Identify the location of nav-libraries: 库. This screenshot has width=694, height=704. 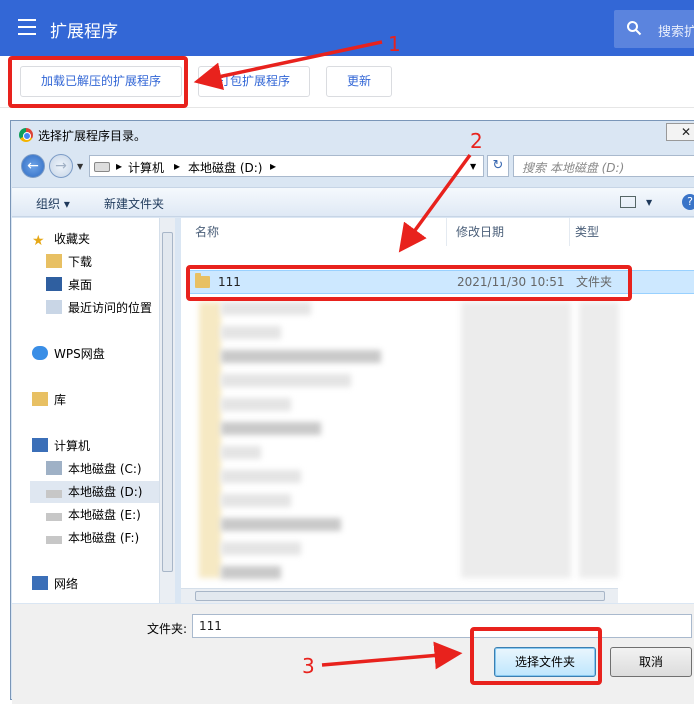
(104, 400).